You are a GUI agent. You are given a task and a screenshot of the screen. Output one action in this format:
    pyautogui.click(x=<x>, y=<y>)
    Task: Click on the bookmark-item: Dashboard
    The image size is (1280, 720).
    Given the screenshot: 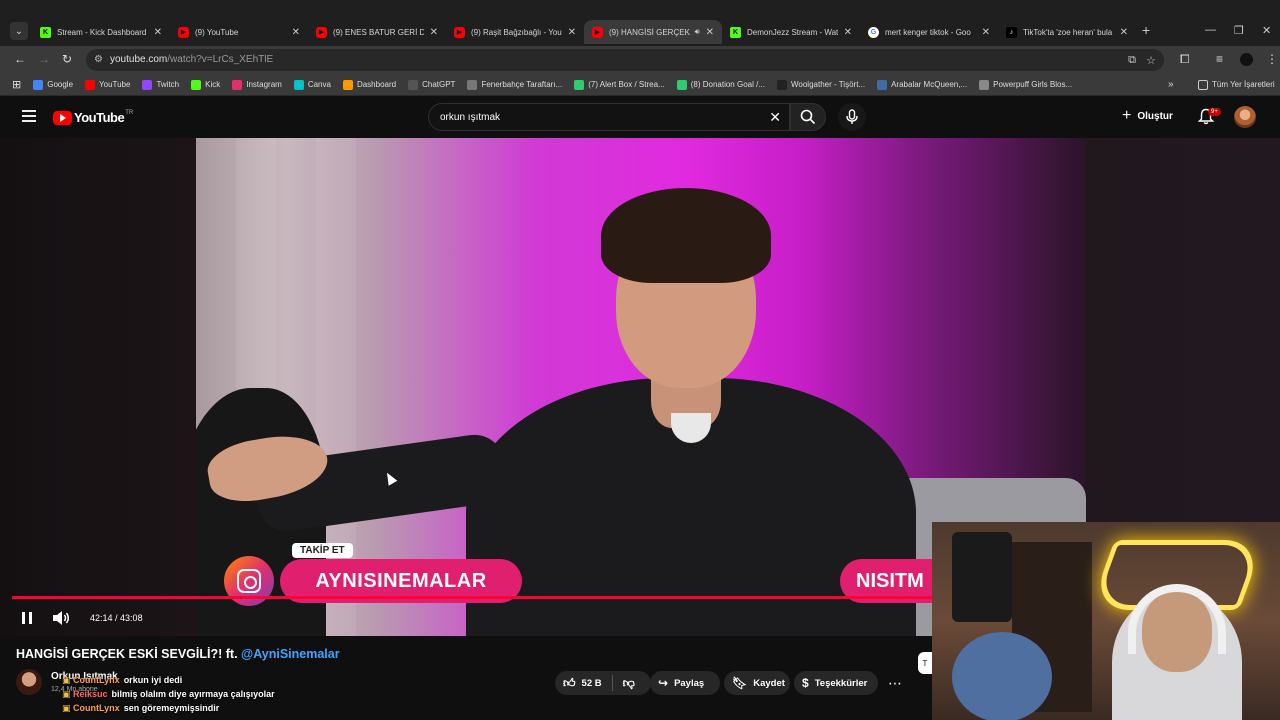 What is the action you would take?
    pyautogui.click(x=369, y=84)
    